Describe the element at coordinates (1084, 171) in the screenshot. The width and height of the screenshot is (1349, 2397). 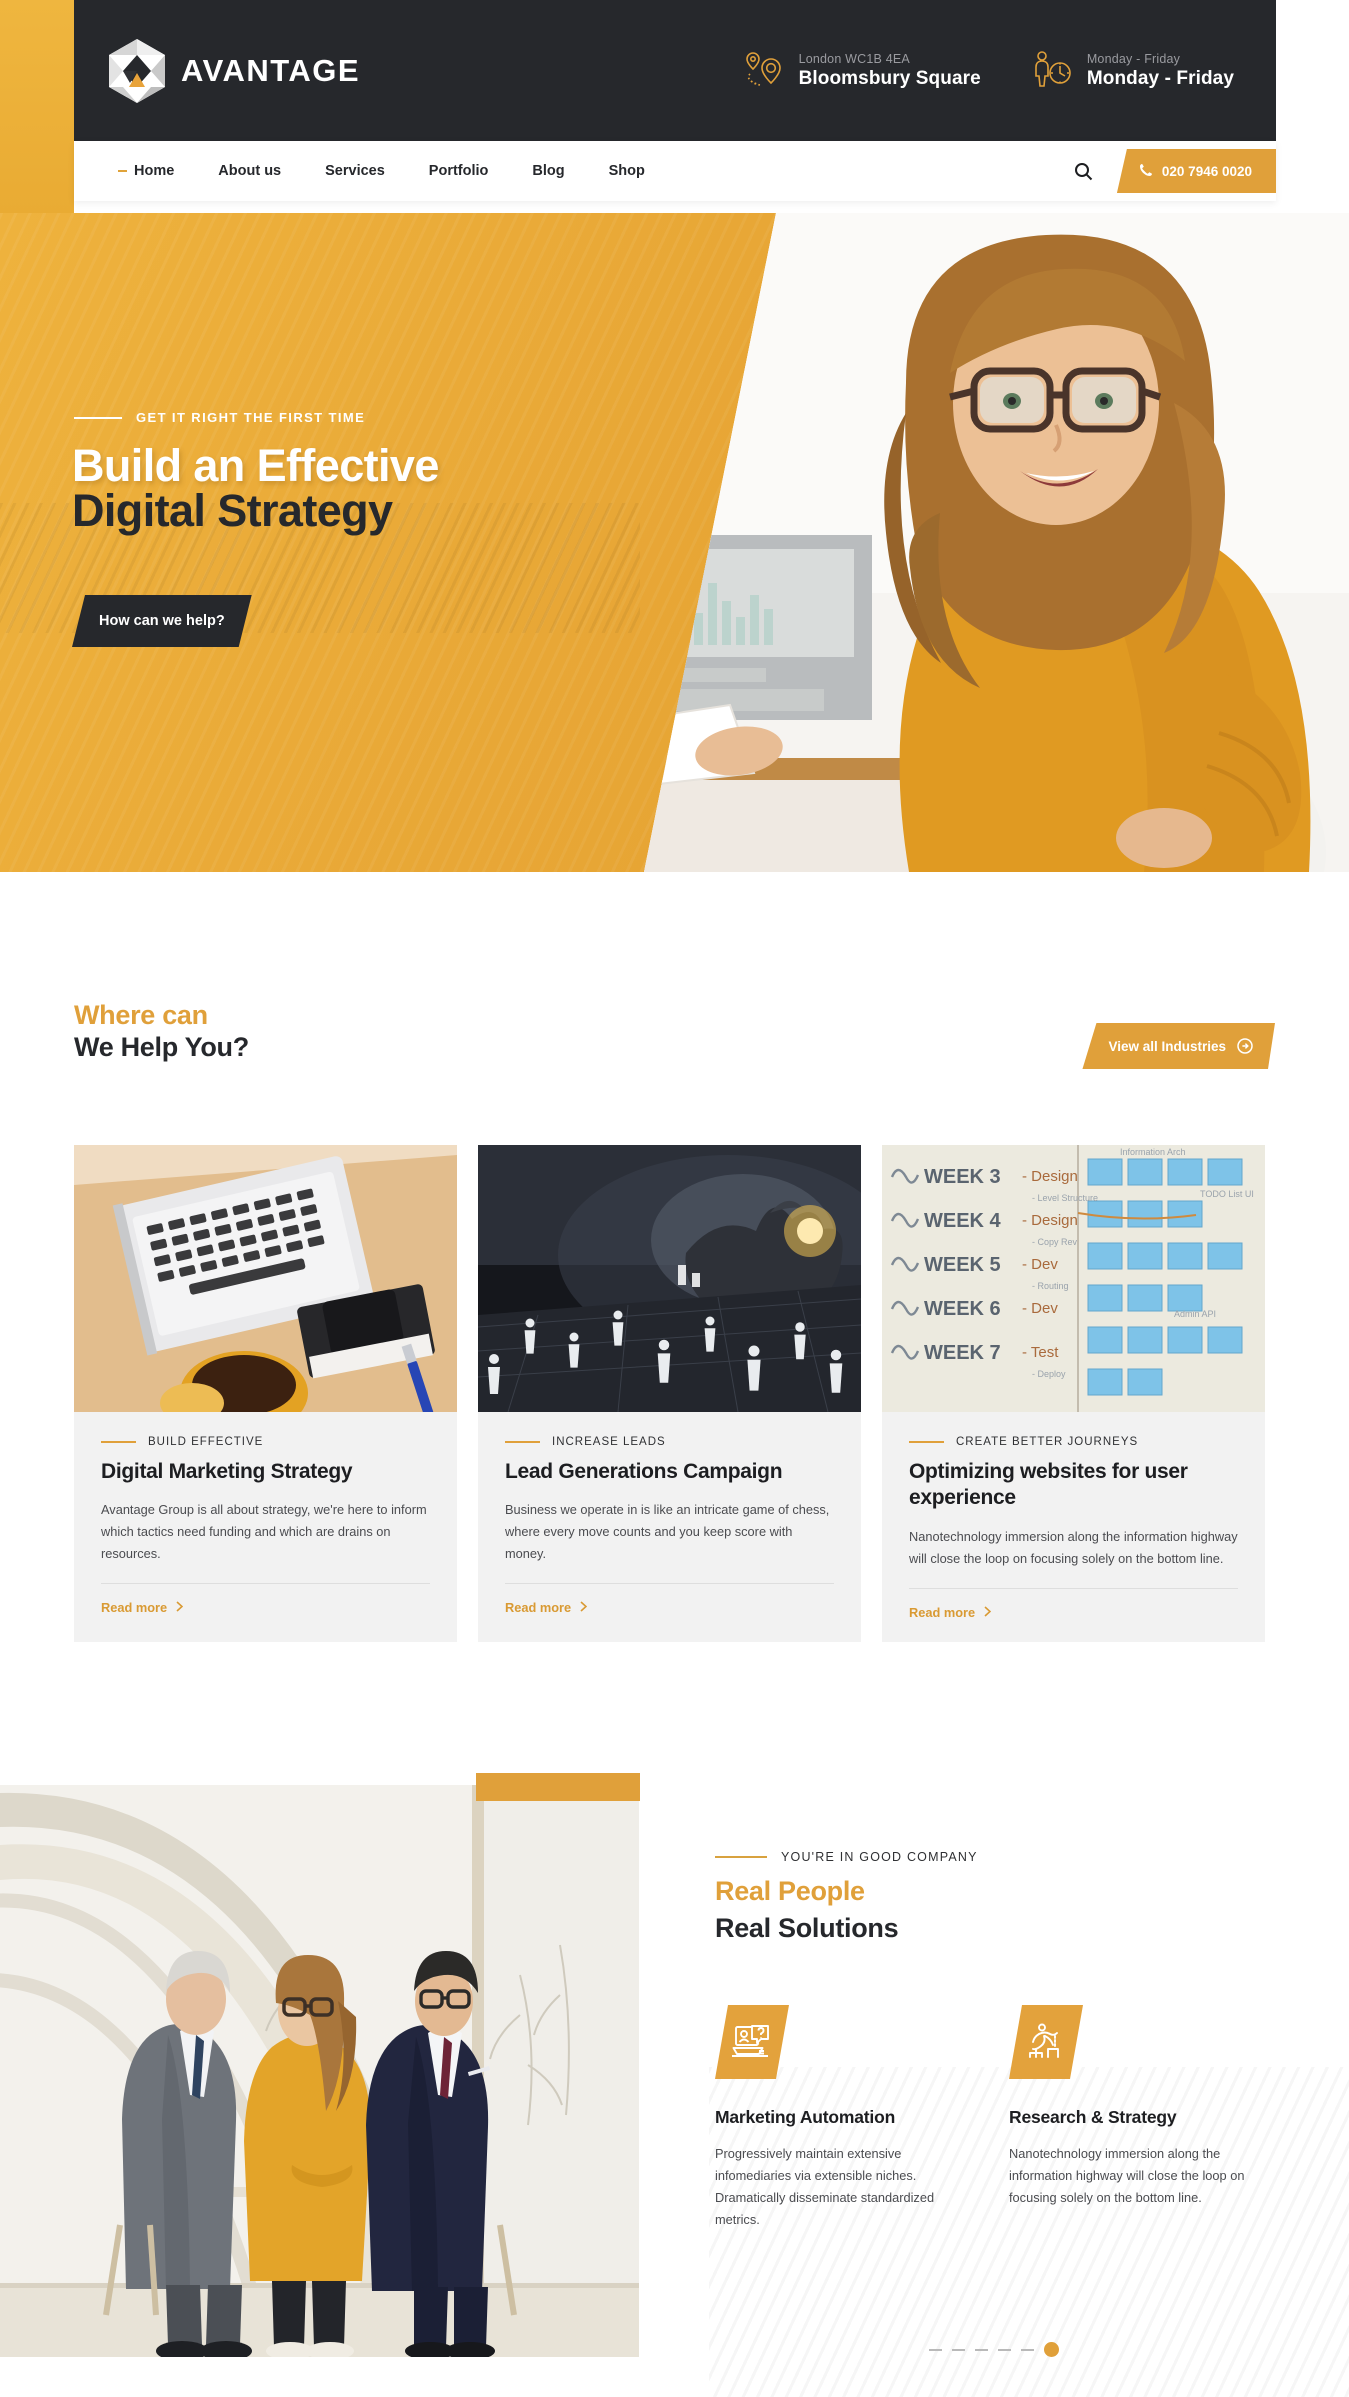
I see `search-icon` at that location.